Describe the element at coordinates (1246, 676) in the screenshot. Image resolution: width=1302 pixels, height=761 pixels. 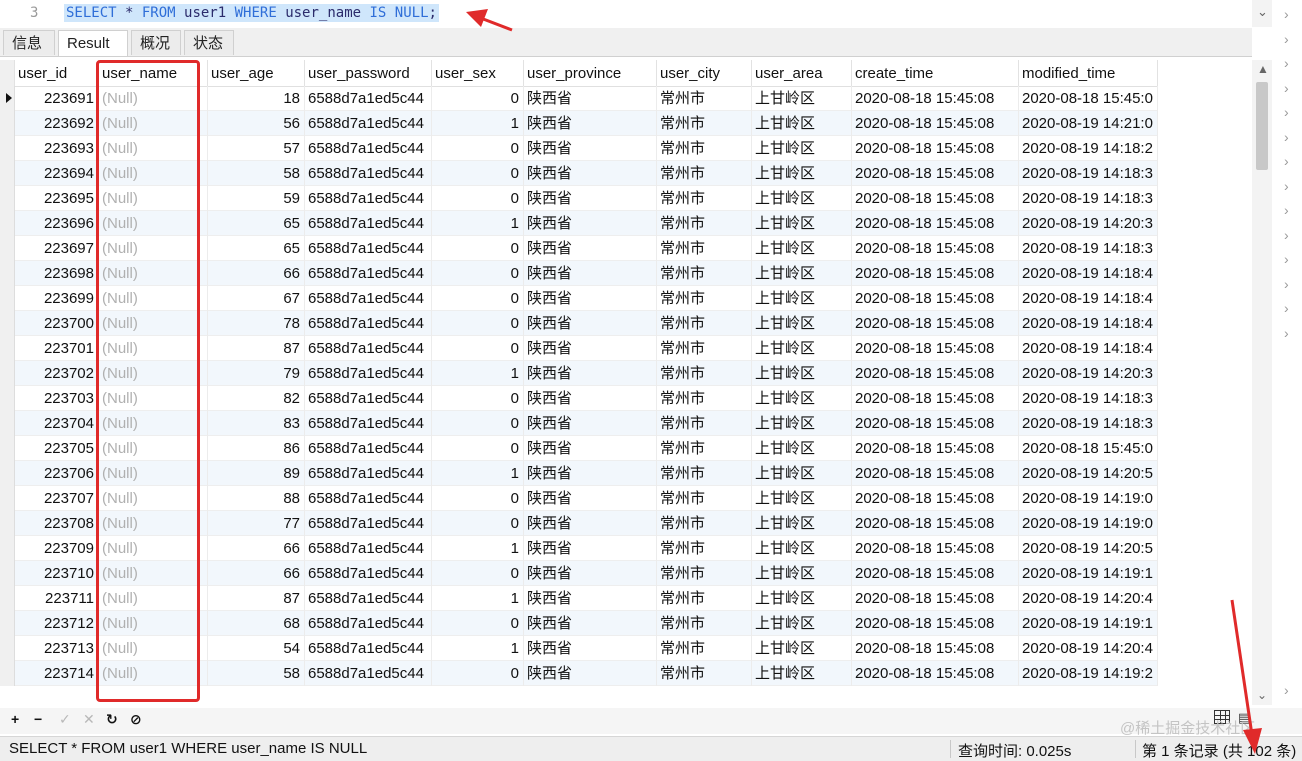
I see `record-count-arrow` at that location.